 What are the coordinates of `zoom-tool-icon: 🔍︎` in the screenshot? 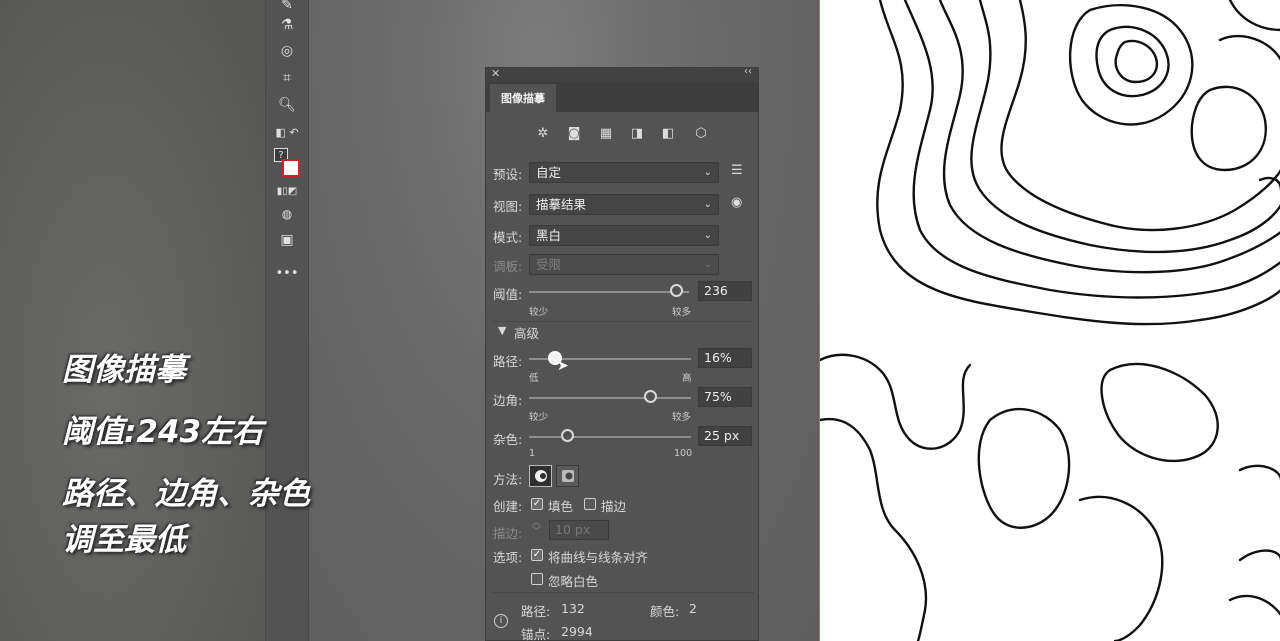 It's located at (287, 105).